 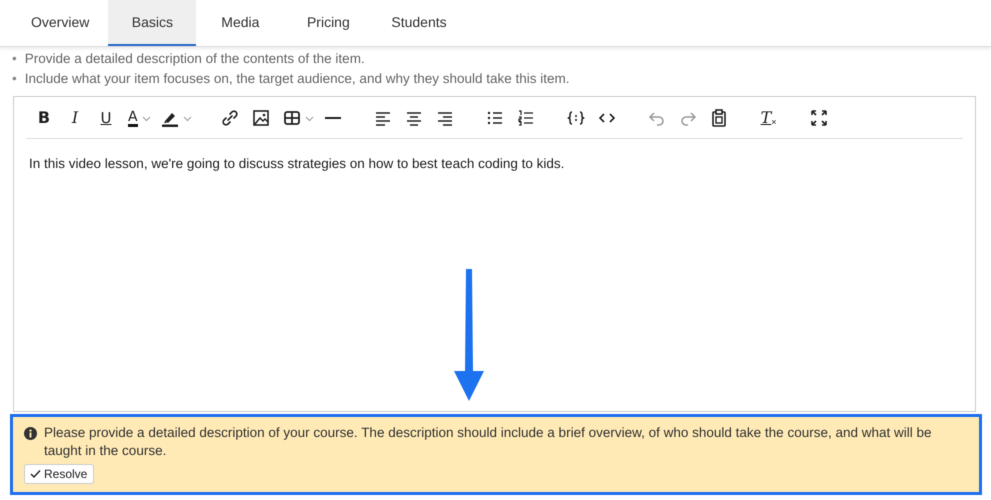 I want to click on fullscreen-icon, so click(x=819, y=118).